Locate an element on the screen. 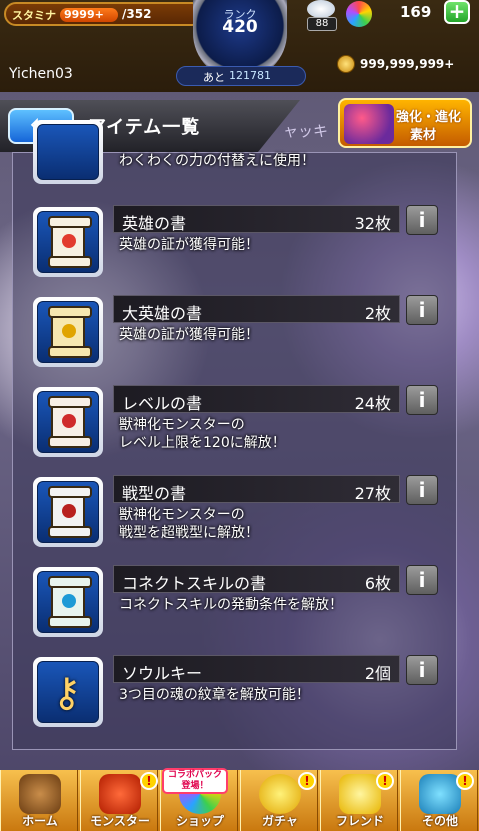 This screenshot has height=831, width=479. list-item-connect-skill-book: コネクトスキルの書 6枚 i コネクトスキルの発動条件を解放！ is located at coordinates (245, 603).